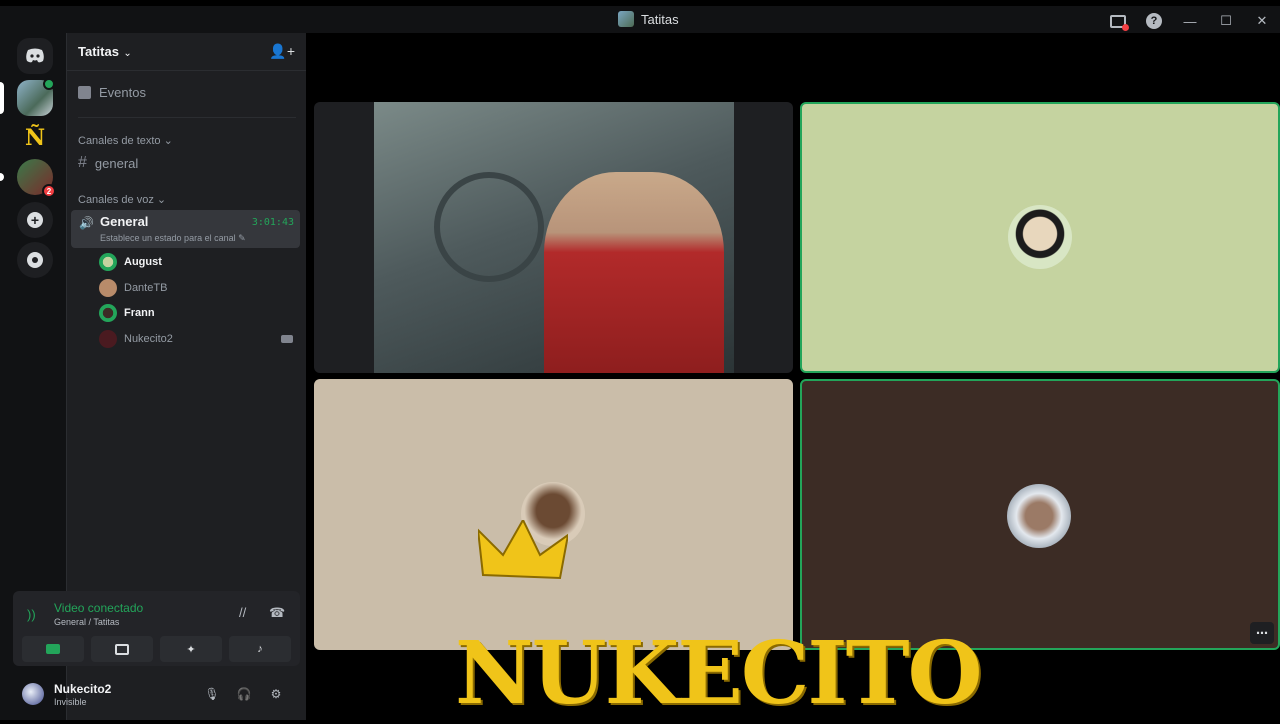 The height and width of the screenshot is (724, 1280). Describe the element at coordinates (146, 288) in the screenshot. I see `member-name: DanteTB` at that location.